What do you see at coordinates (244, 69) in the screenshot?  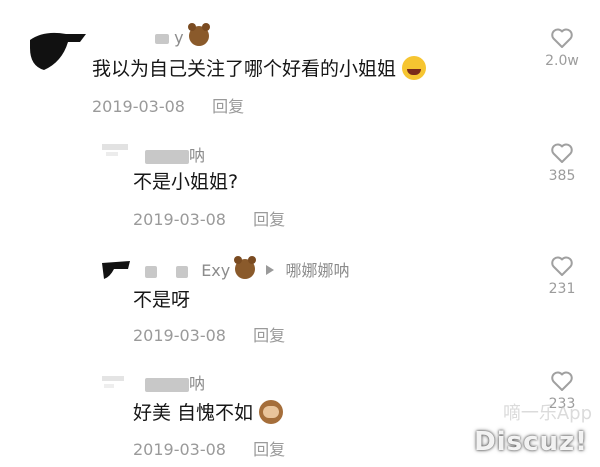 I see `comment-text-content: 我以为自己关注了哪个好看的小姐姐` at bounding box center [244, 69].